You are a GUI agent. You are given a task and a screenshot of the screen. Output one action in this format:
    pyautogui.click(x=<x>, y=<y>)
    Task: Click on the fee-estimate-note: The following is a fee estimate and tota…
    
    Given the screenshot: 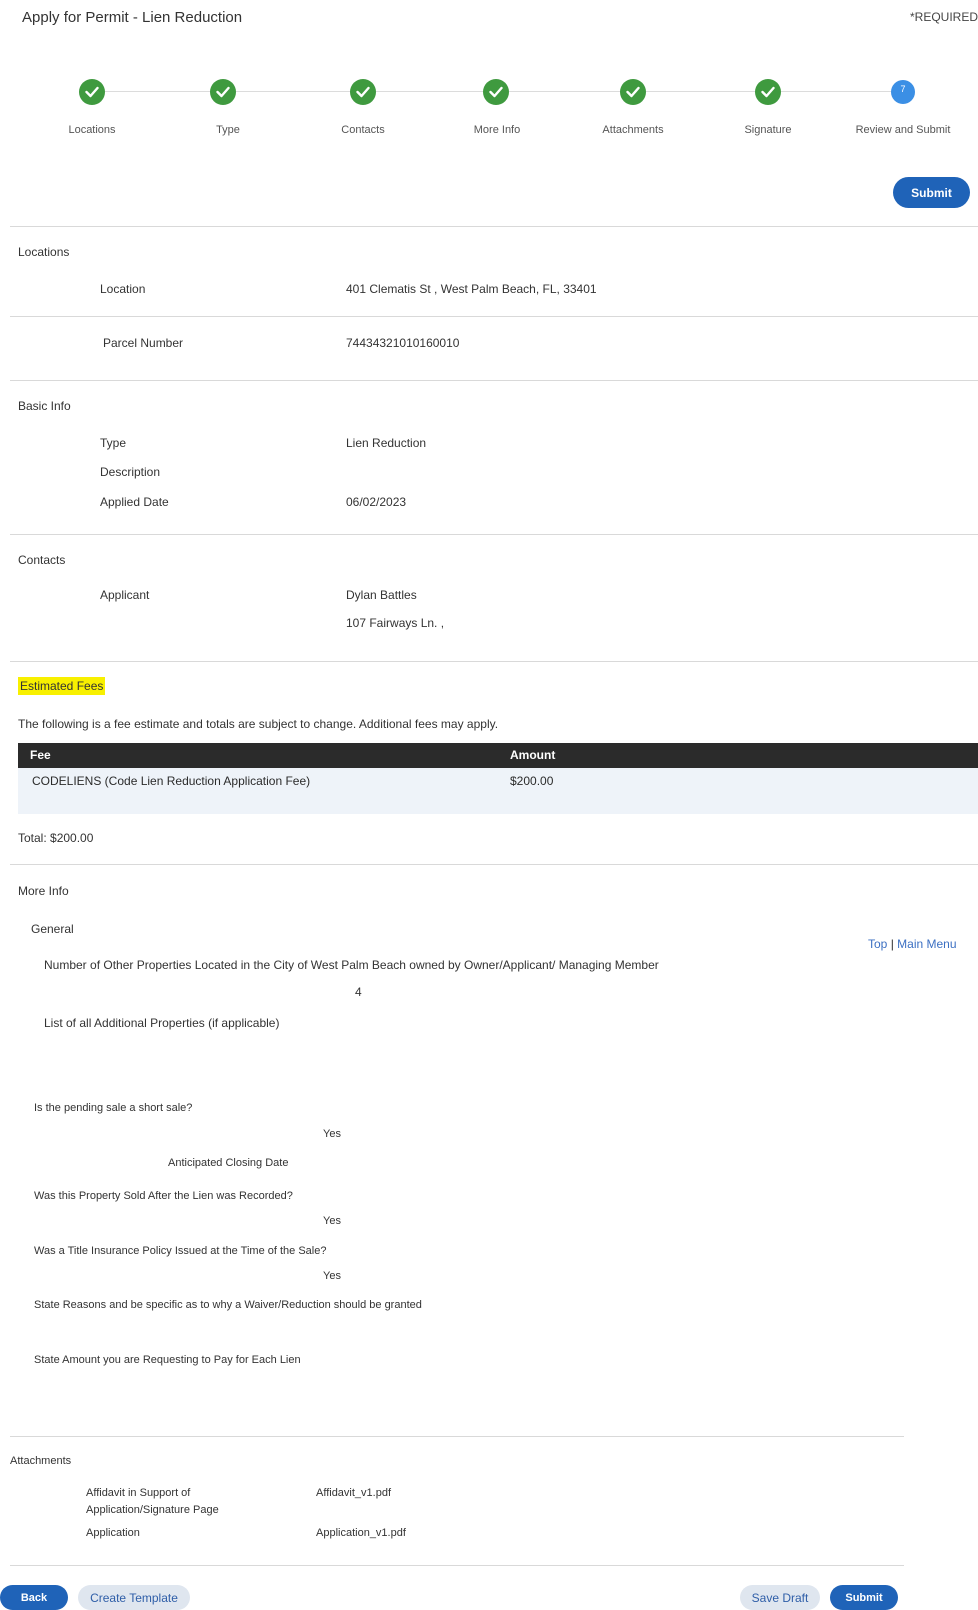 What is the action you would take?
    pyautogui.click(x=258, y=724)
    